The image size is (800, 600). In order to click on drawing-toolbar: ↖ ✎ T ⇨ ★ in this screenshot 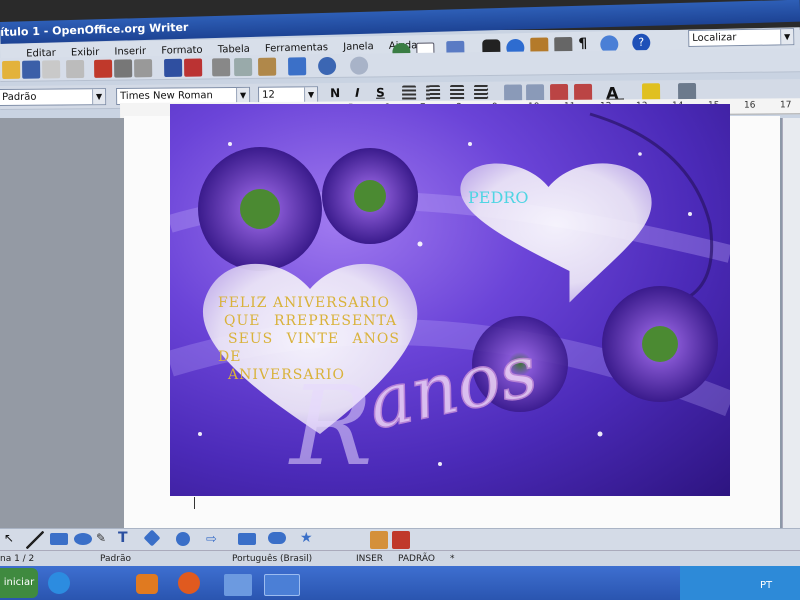, I will do `click(400, 539)`.